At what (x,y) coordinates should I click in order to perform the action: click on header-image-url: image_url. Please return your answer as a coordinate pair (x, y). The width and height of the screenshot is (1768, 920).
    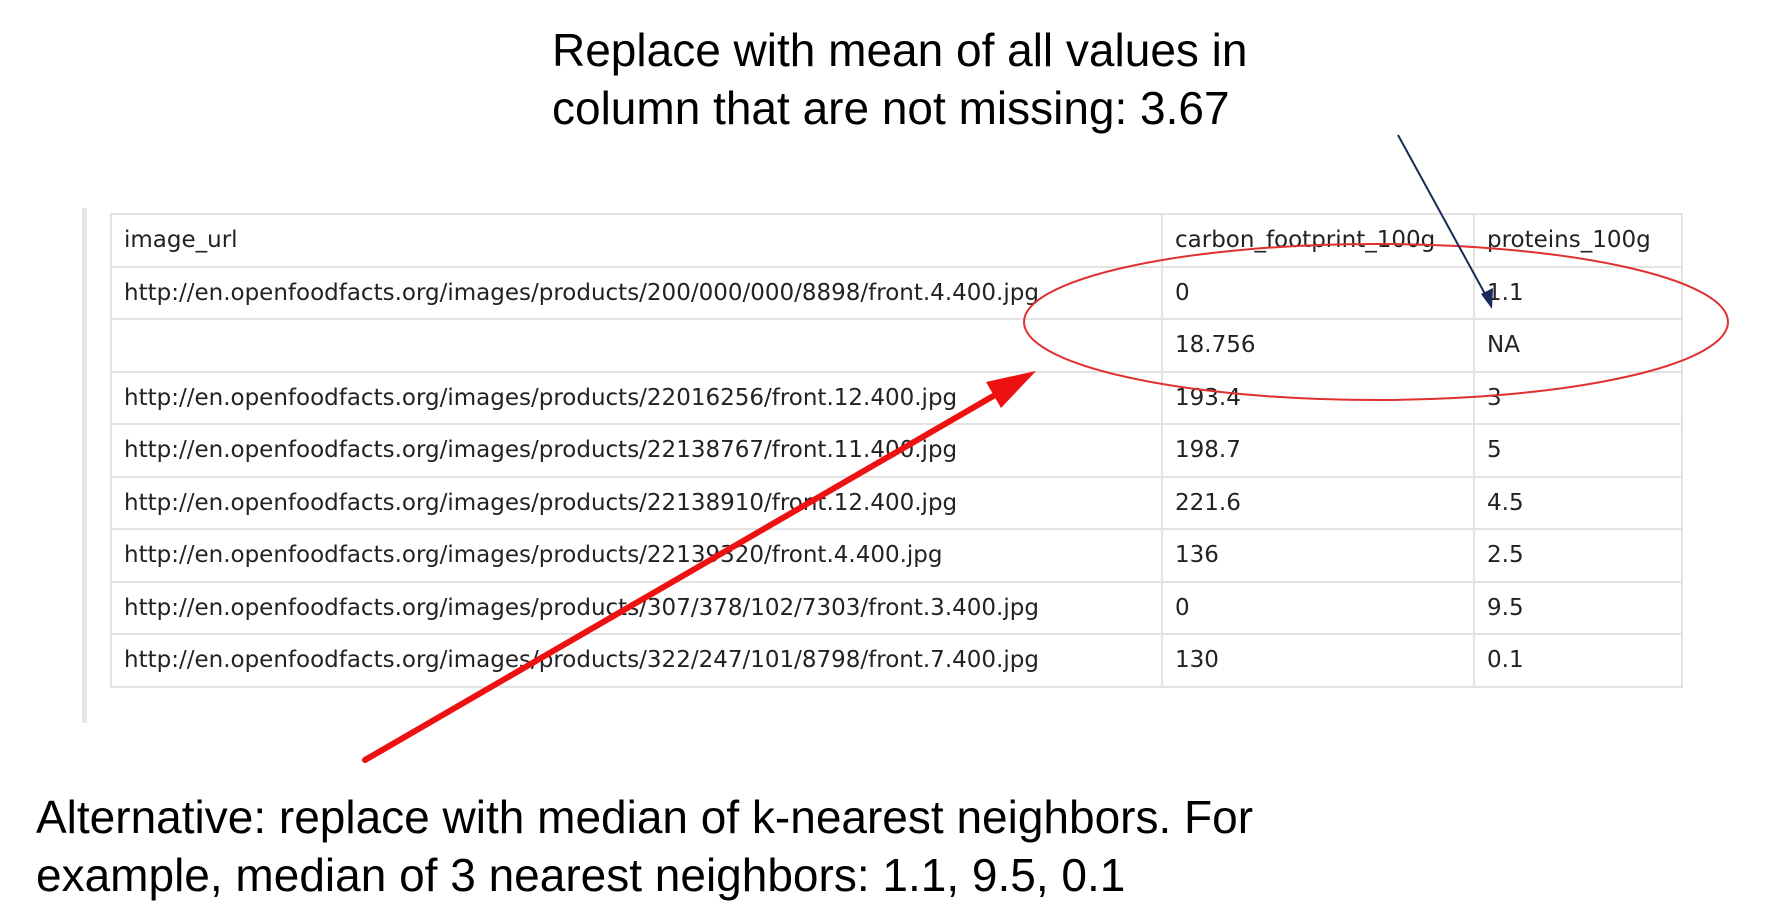
    Looking at the image, I should click on (636, 240).